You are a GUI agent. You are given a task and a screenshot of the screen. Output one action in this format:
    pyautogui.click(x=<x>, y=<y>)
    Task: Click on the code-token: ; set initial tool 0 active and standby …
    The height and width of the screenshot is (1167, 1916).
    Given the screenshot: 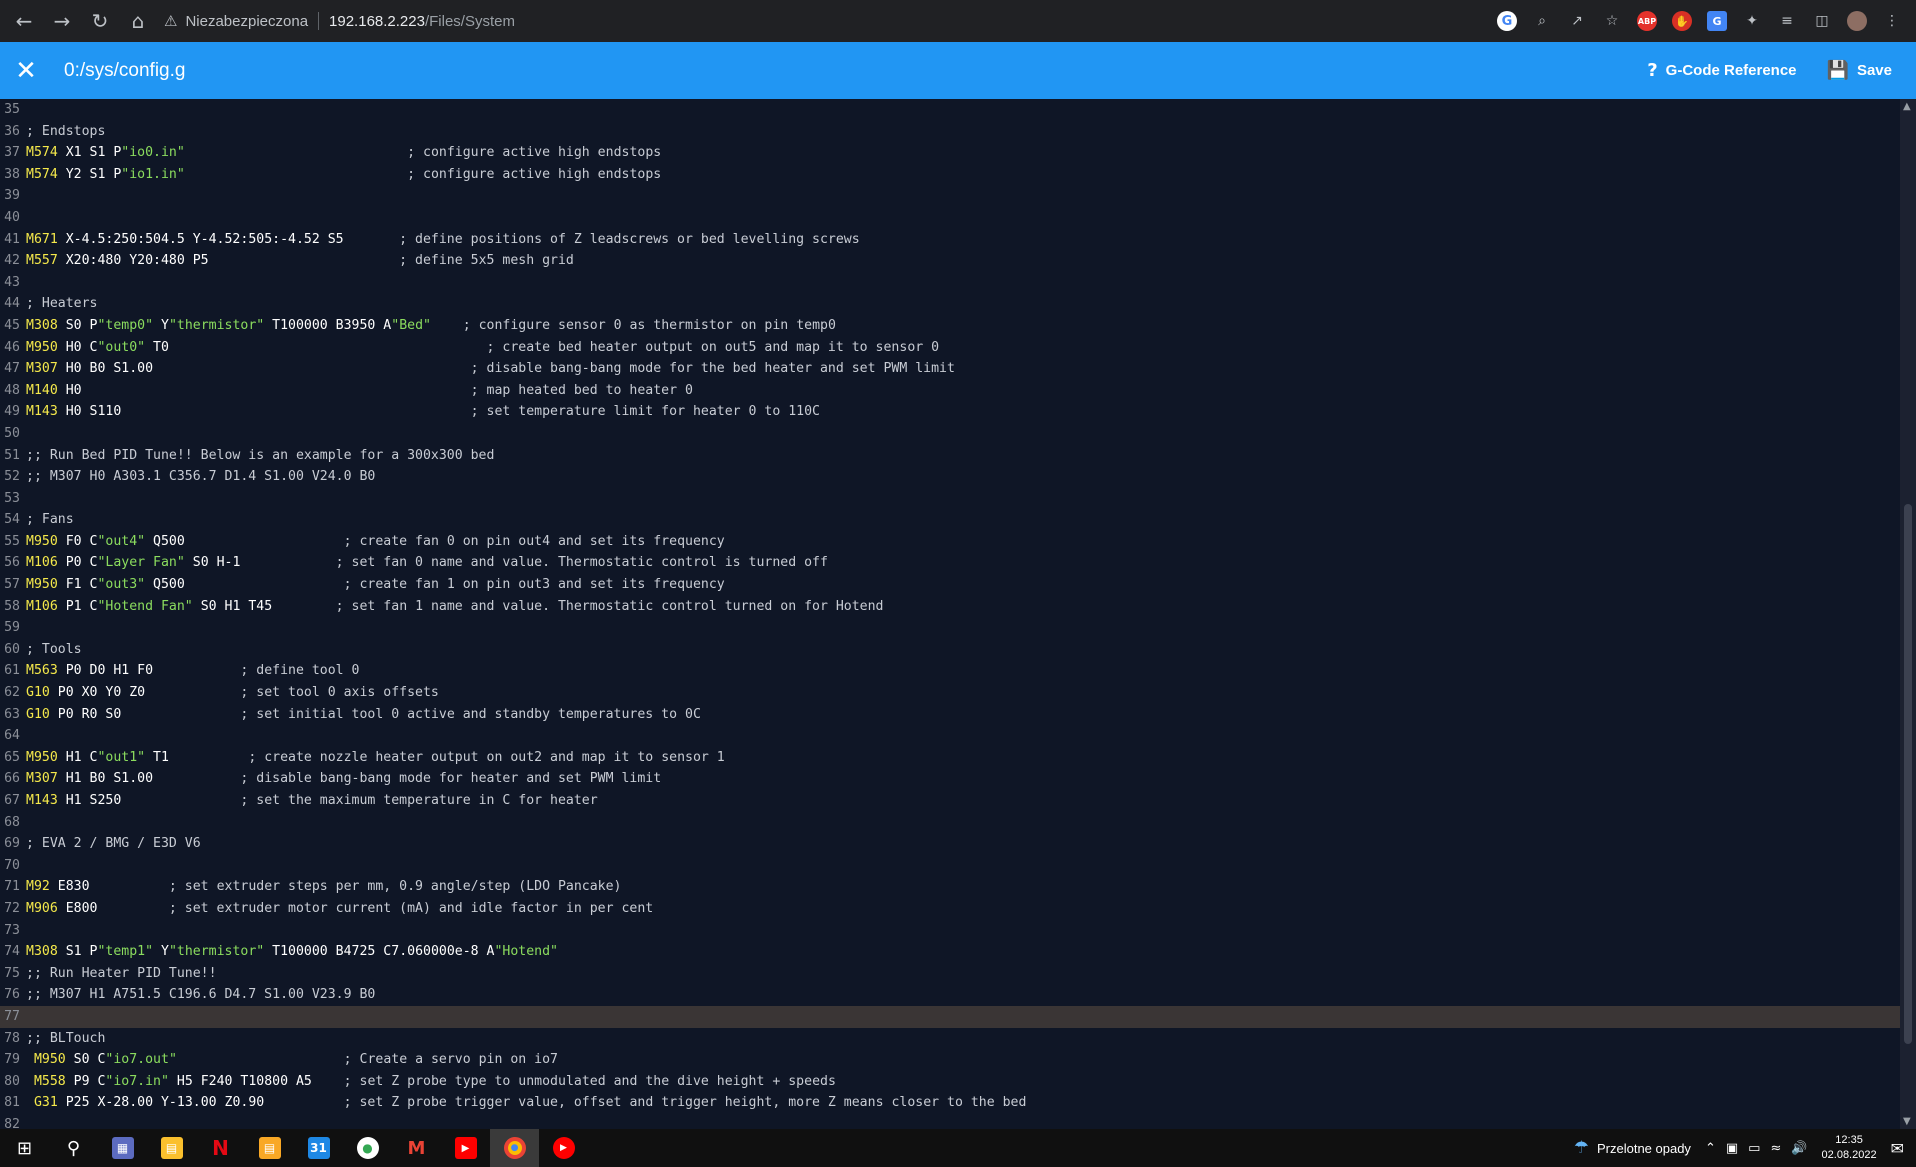 What is the action you would take?
    pyautogui.click(x=411, y=714)
    